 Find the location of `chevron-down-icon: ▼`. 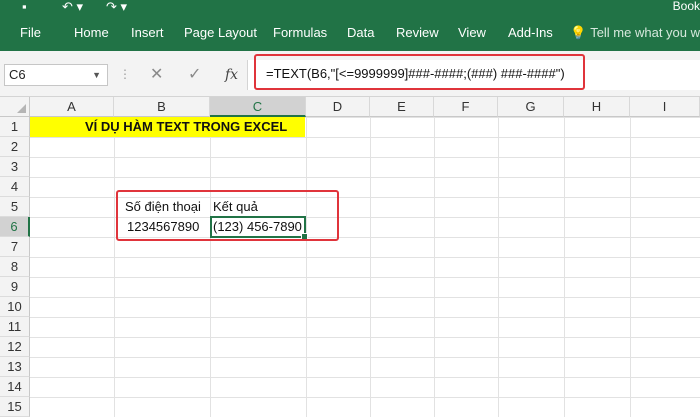

chevron-down-icon: ▼ is located at coordinates (96, 75).